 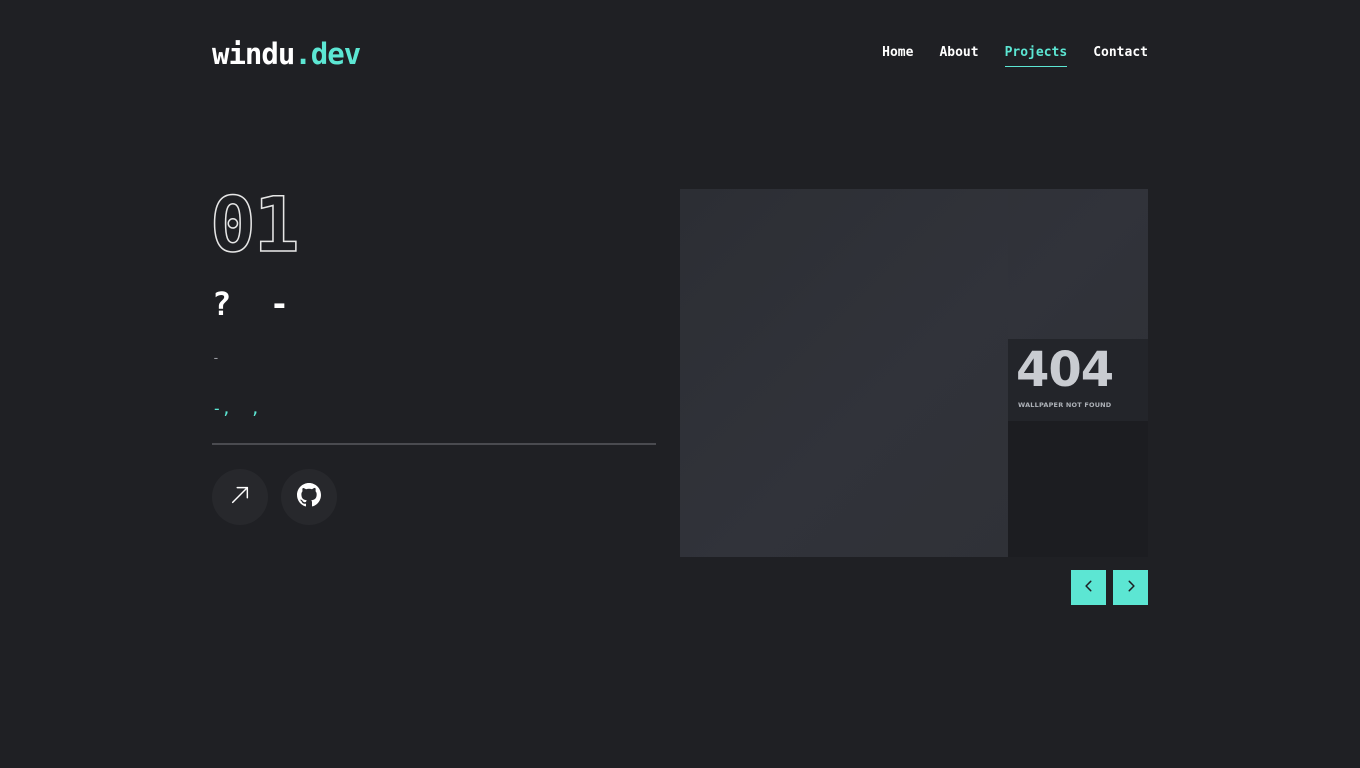 I want to click on project-description: -, so click(x=216, y=358).